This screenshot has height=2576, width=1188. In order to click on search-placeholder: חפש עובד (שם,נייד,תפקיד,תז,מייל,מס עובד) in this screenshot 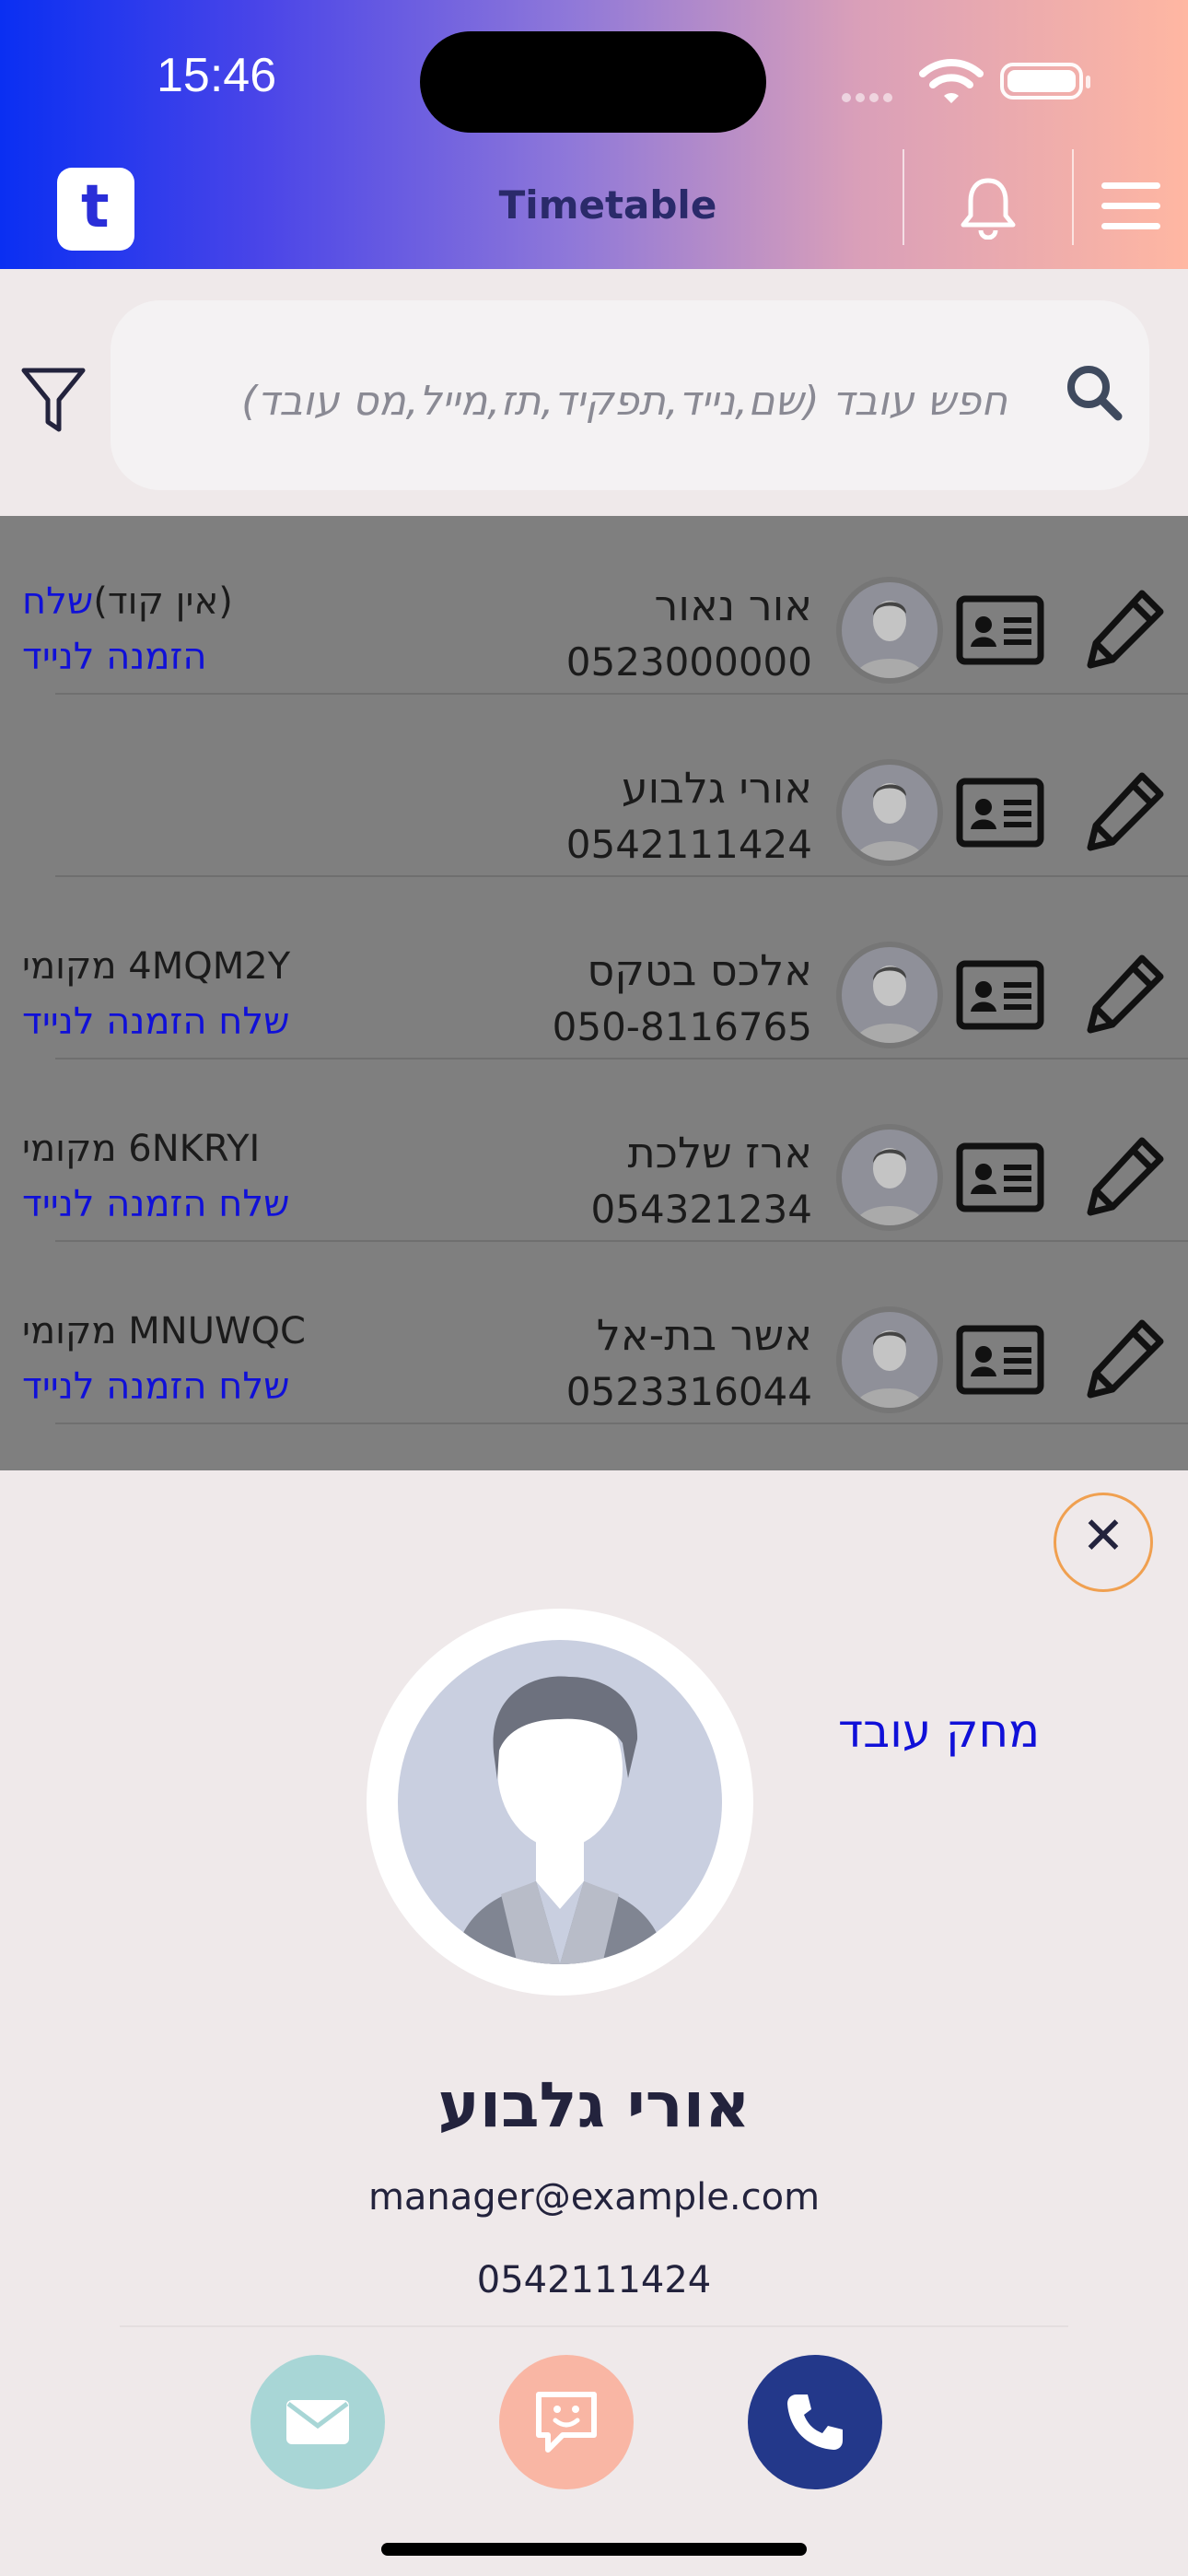, I will do `click(624, 401)`.